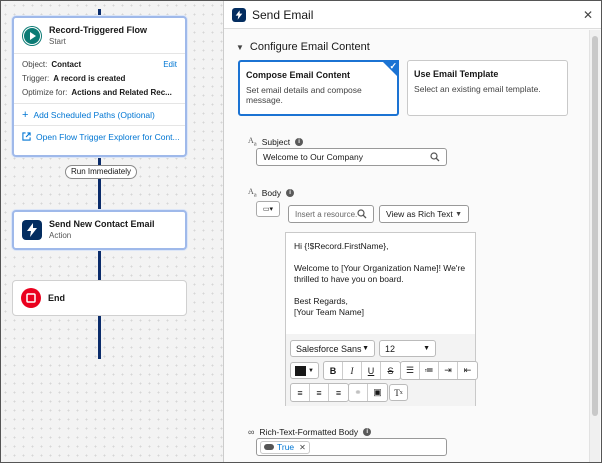  What do you see at coordinates (595, 226) in the screenshot?
I see `scrollbar-thumb` at bounding box center [595, 226].